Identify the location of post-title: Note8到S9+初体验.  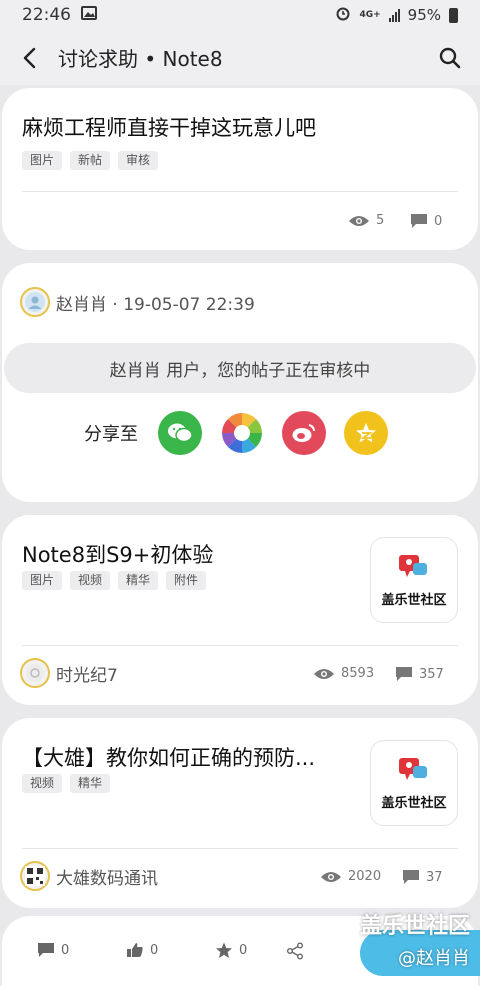
(118, 555).